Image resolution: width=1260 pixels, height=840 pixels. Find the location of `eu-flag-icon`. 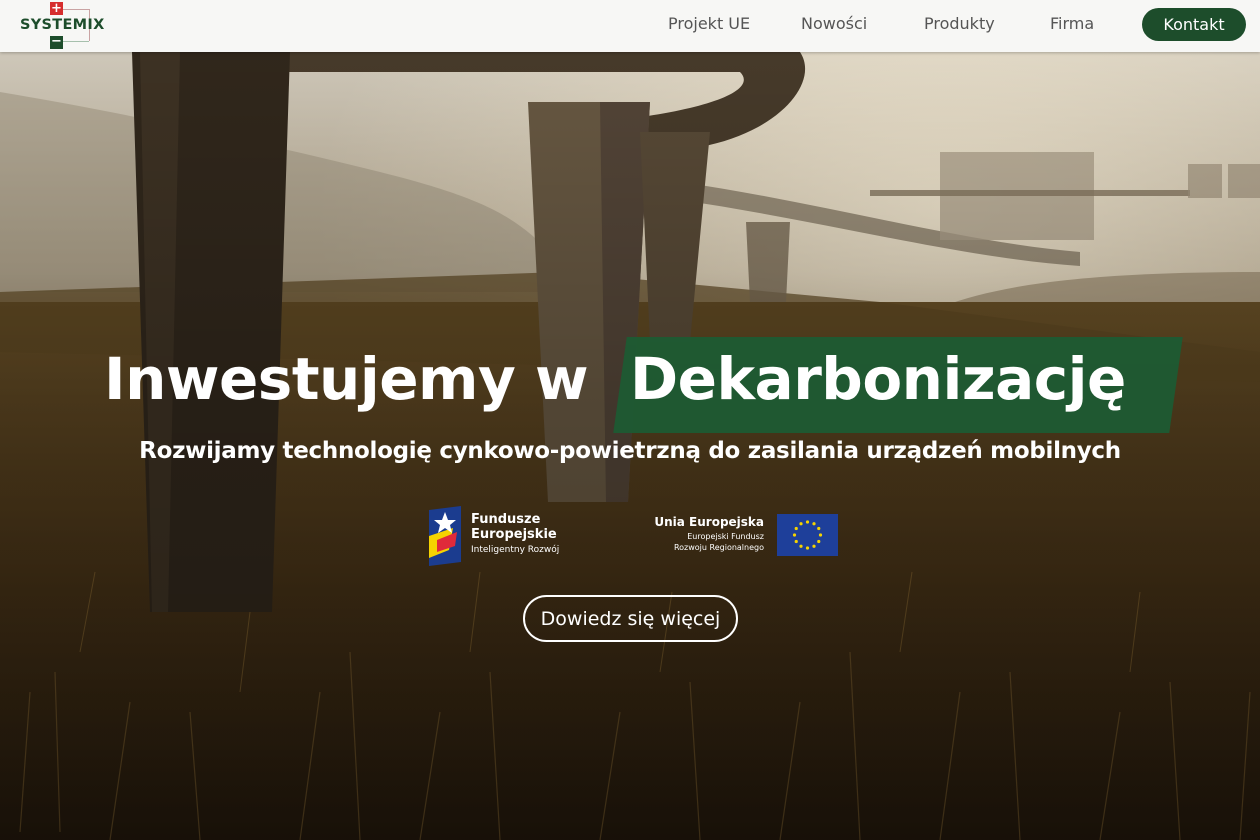

eu-flag-icon is located at coordinates (807, 535).